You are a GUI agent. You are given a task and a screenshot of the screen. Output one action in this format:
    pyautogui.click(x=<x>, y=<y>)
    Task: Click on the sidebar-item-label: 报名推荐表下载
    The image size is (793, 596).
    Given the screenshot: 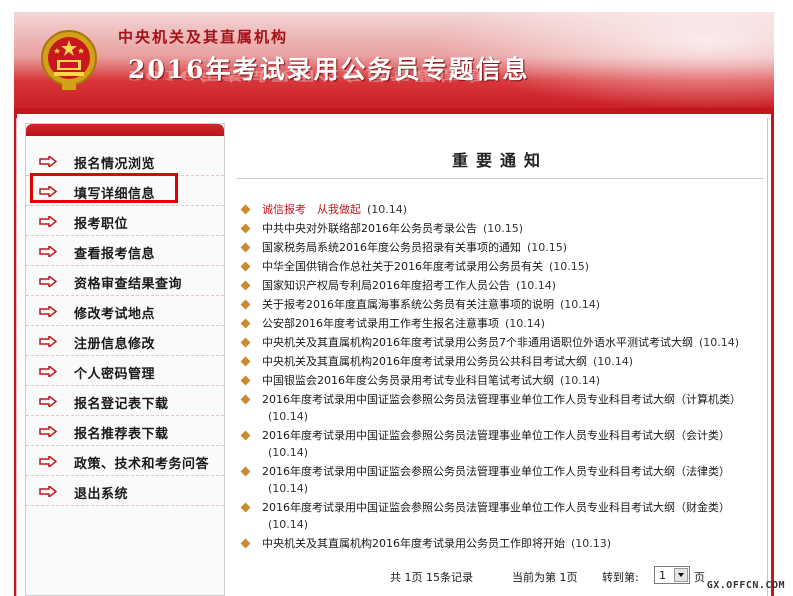 What is the action you would take?
    pyautogui.click(x=121, y=434)
    